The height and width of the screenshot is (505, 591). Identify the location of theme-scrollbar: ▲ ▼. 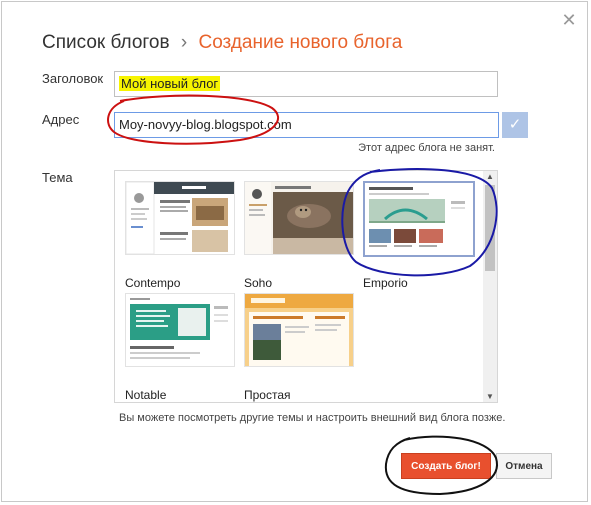
(490, 286).